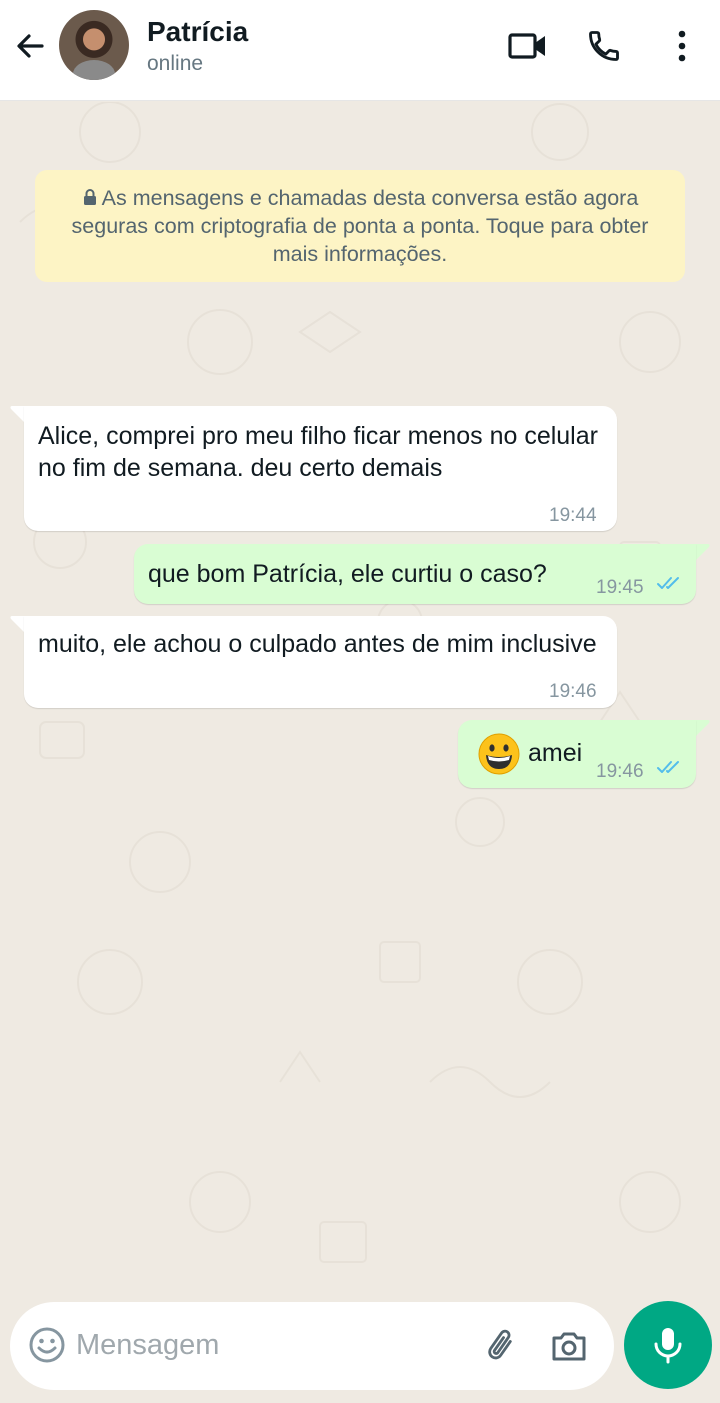 The image size is (720, 1403). I want to click on message-time: 19:45, so click(620, 587).